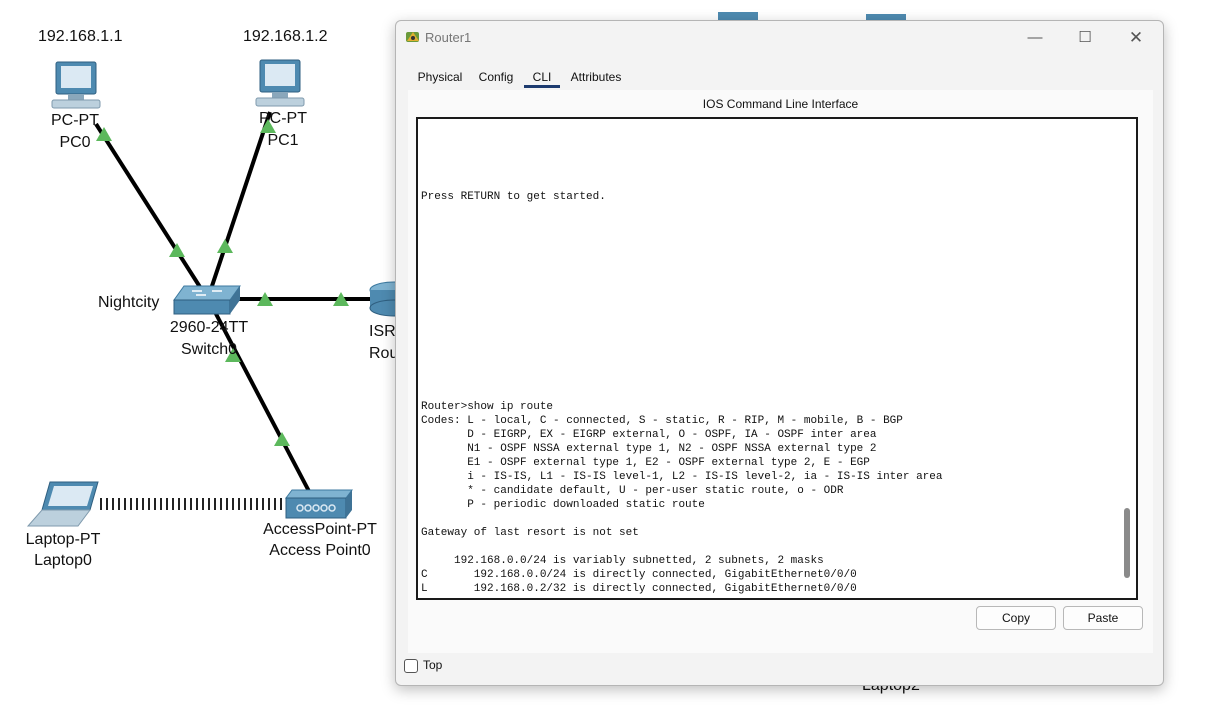  What do you see at coordinates (209, 349) in the screenshot?
I see `switch0-name-label: Switch0` at bounding box center [209, 349].